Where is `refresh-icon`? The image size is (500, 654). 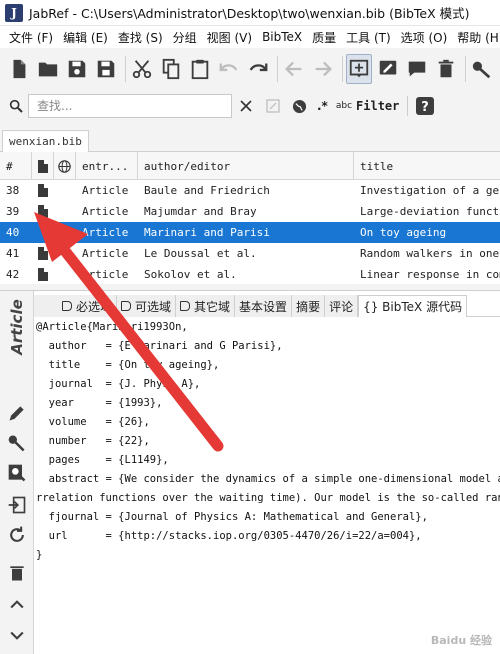
refresh-icon is located at coordinates (17, 535).